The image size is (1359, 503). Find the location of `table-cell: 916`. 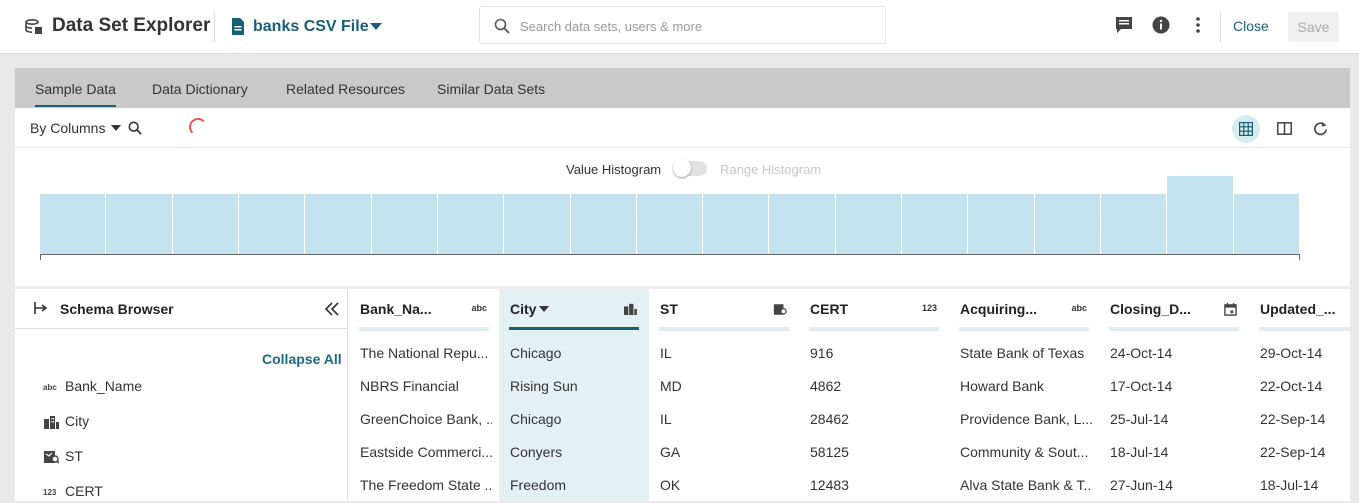

table-cell: 916 is located at coordinates (876, 353).